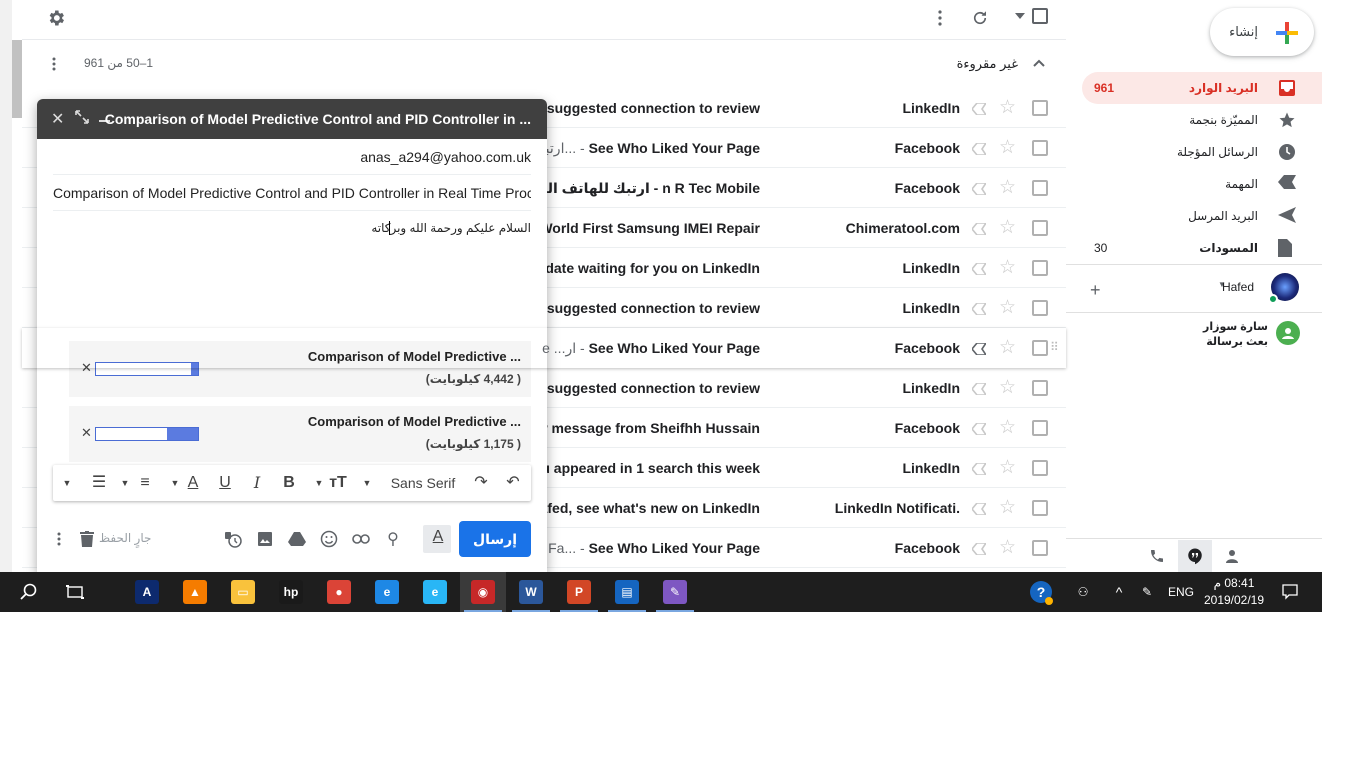 This screenshot has width=1366, height=768. Describe the element at coordinates (423, 483) in the screenshot. I see `font-selector: Sans Serif` at that location.